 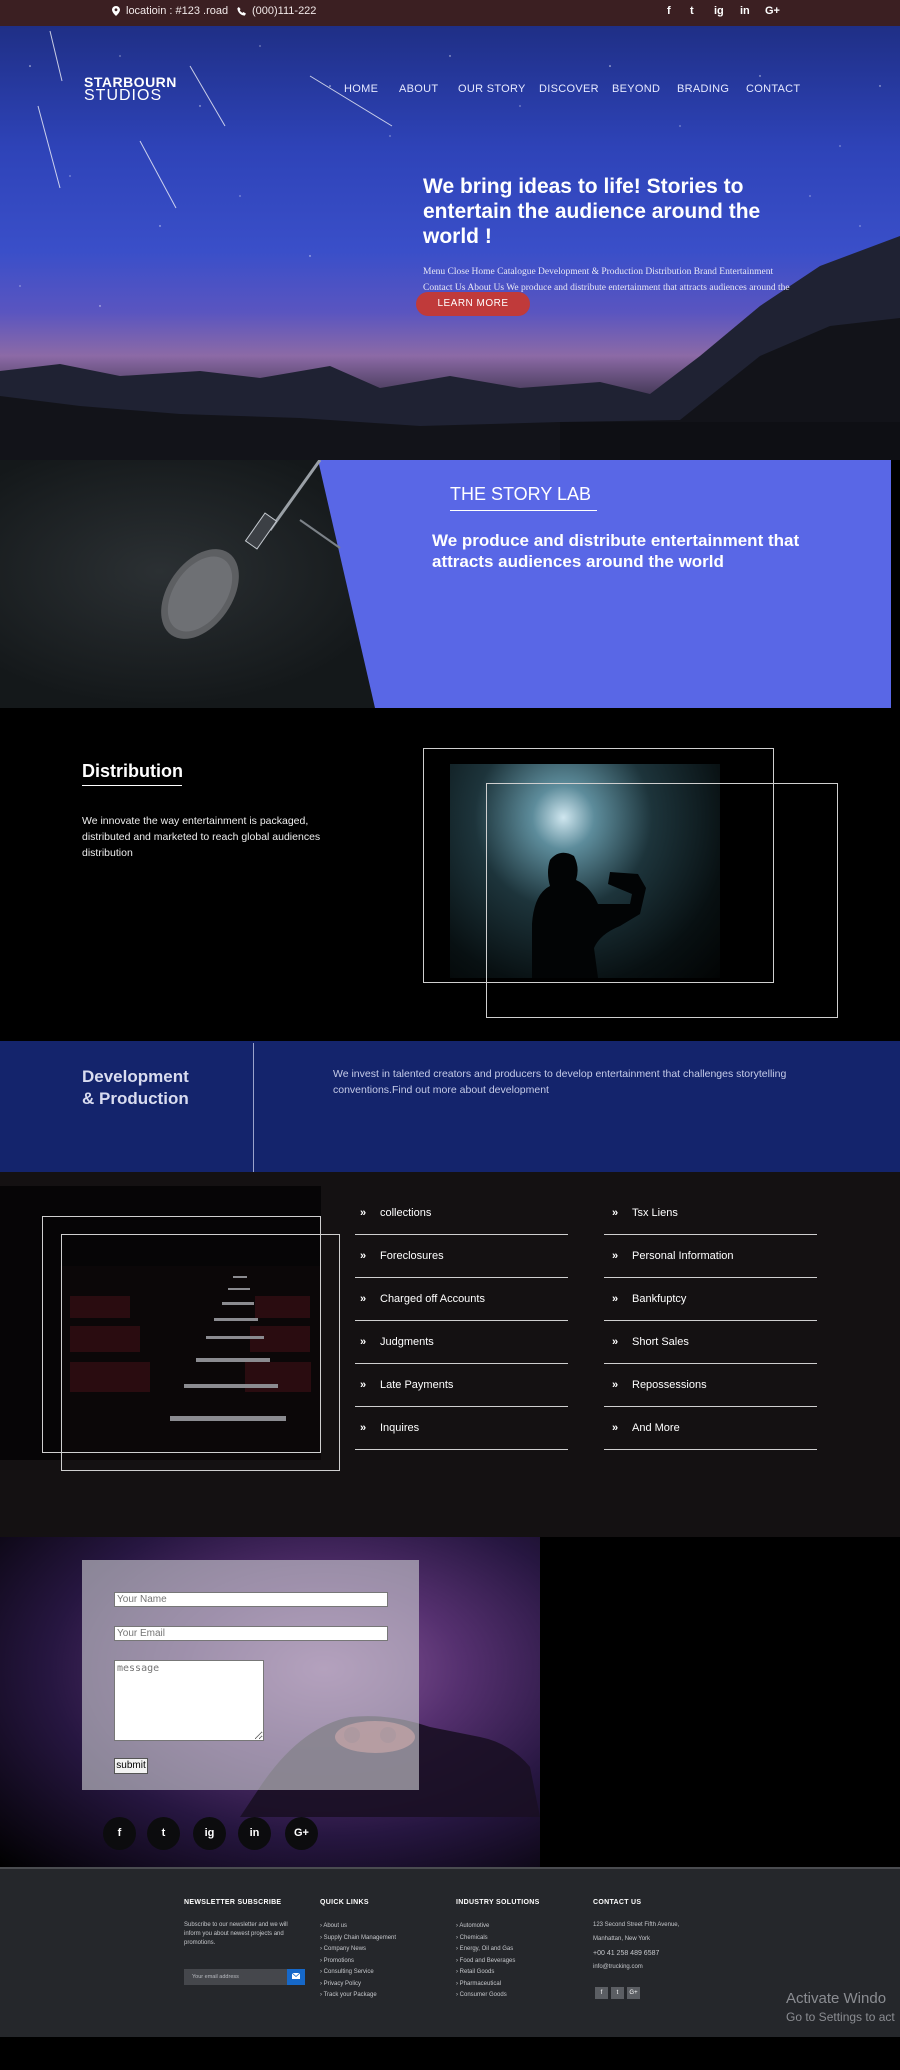 I want to click on footer-link: › Chemicals, so click(x=485, y=1939).